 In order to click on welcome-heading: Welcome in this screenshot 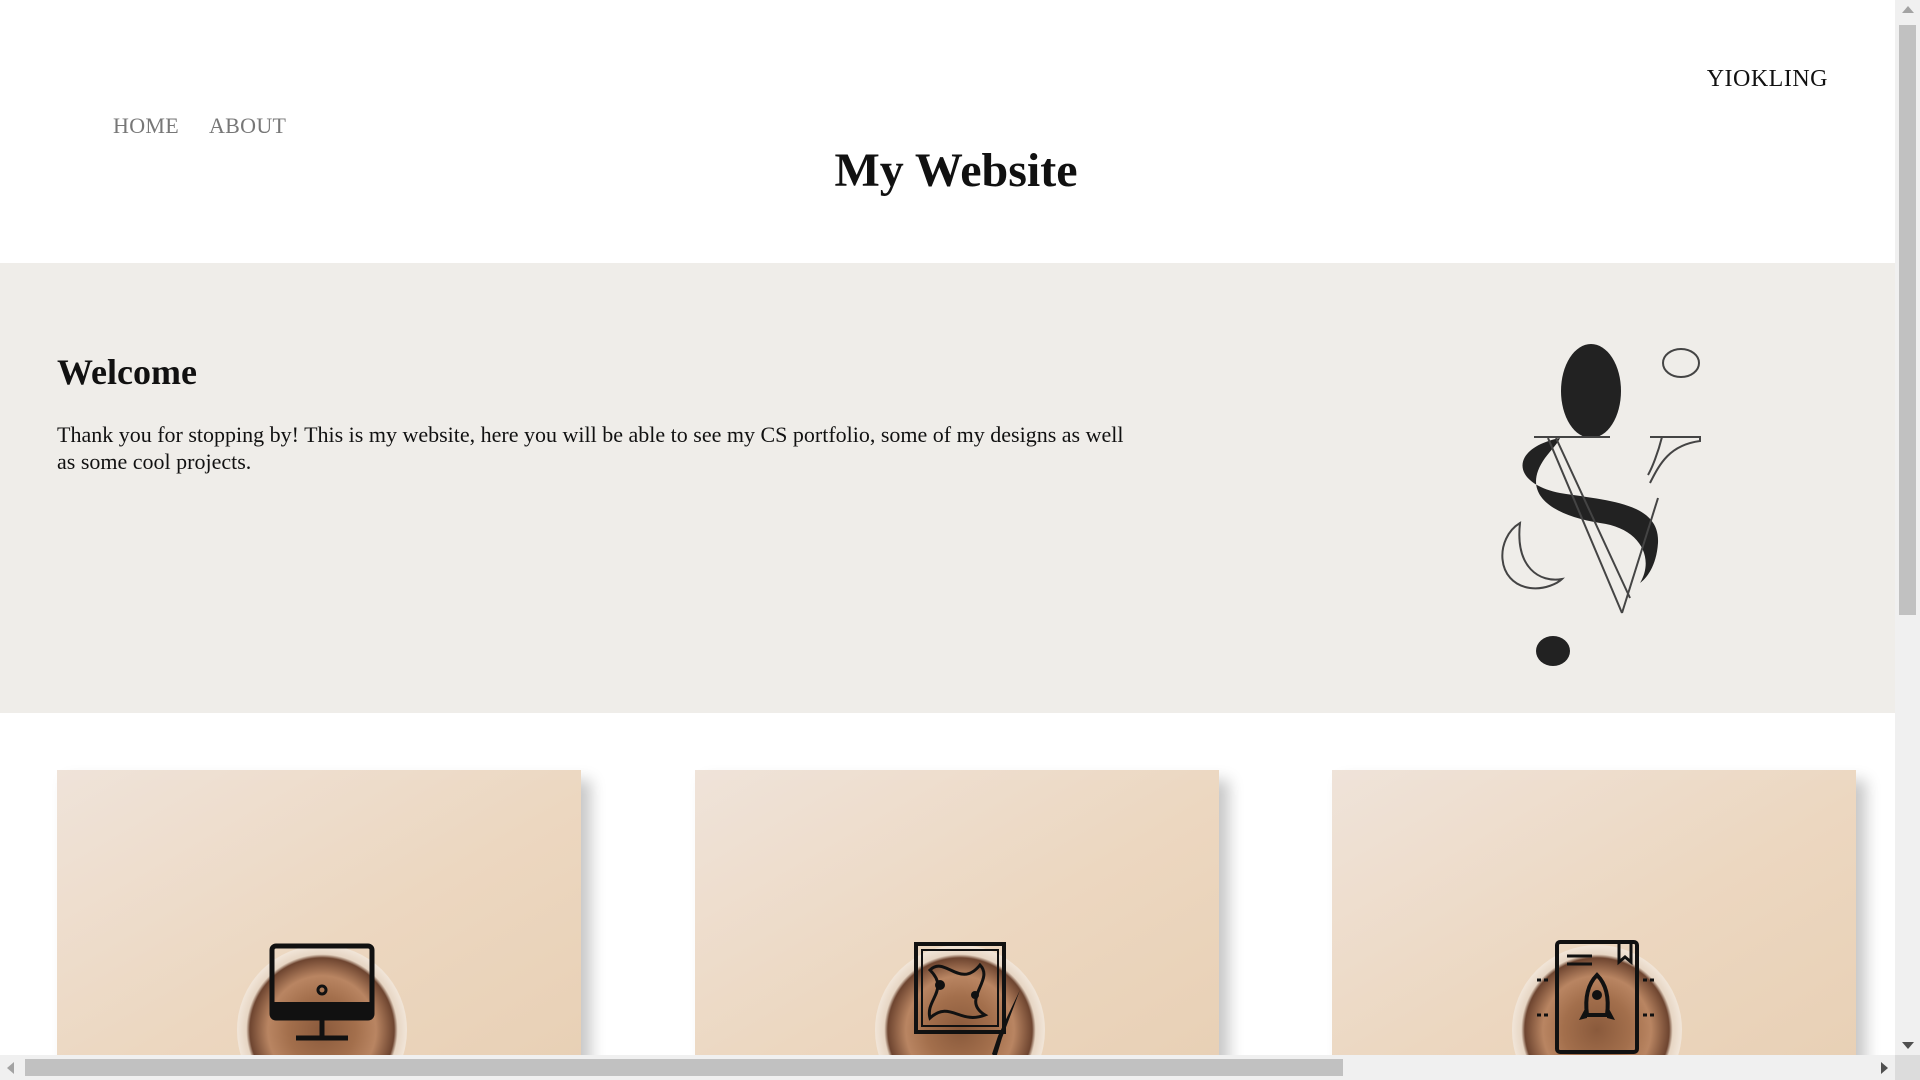, I will do `click(127, 372)`.